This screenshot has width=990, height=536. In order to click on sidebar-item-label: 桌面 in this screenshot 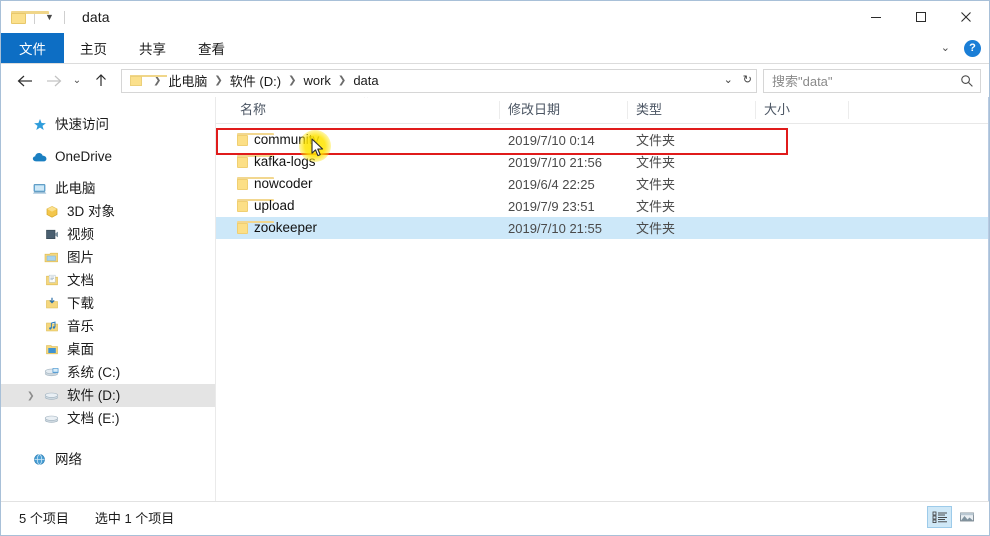, I will do `click(80, 349)`.